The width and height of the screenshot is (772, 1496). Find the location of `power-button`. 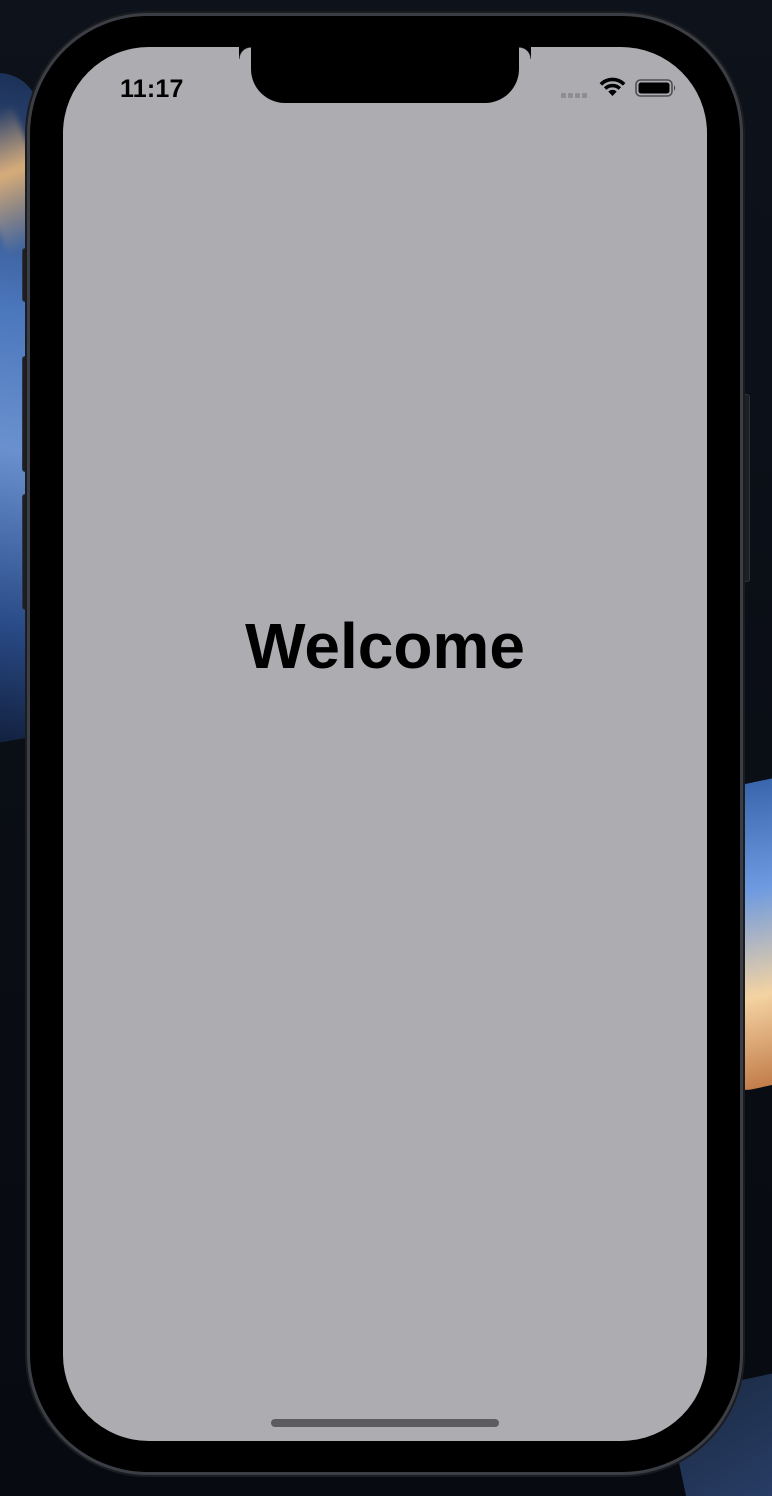

power-button is located at coordinates (745, 488).